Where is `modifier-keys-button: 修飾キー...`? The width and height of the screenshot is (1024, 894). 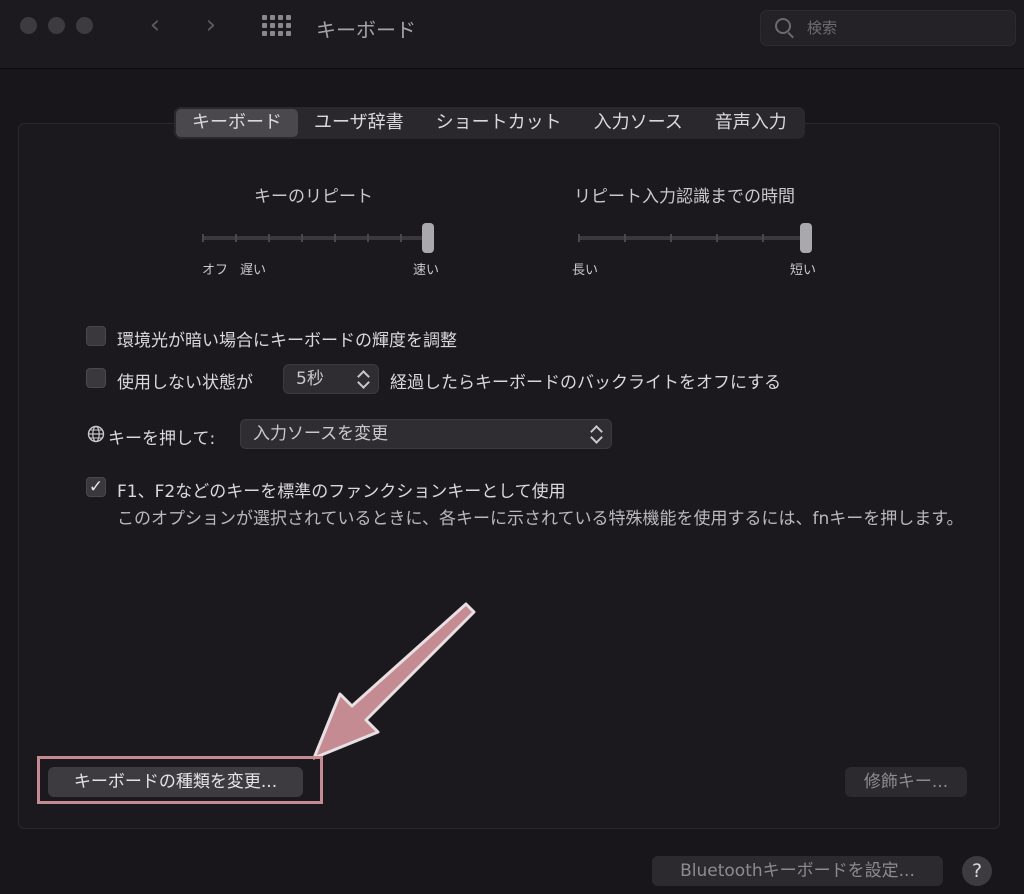 modifier-keys-button: 修飾キー... is located at coordinates (906, 782).